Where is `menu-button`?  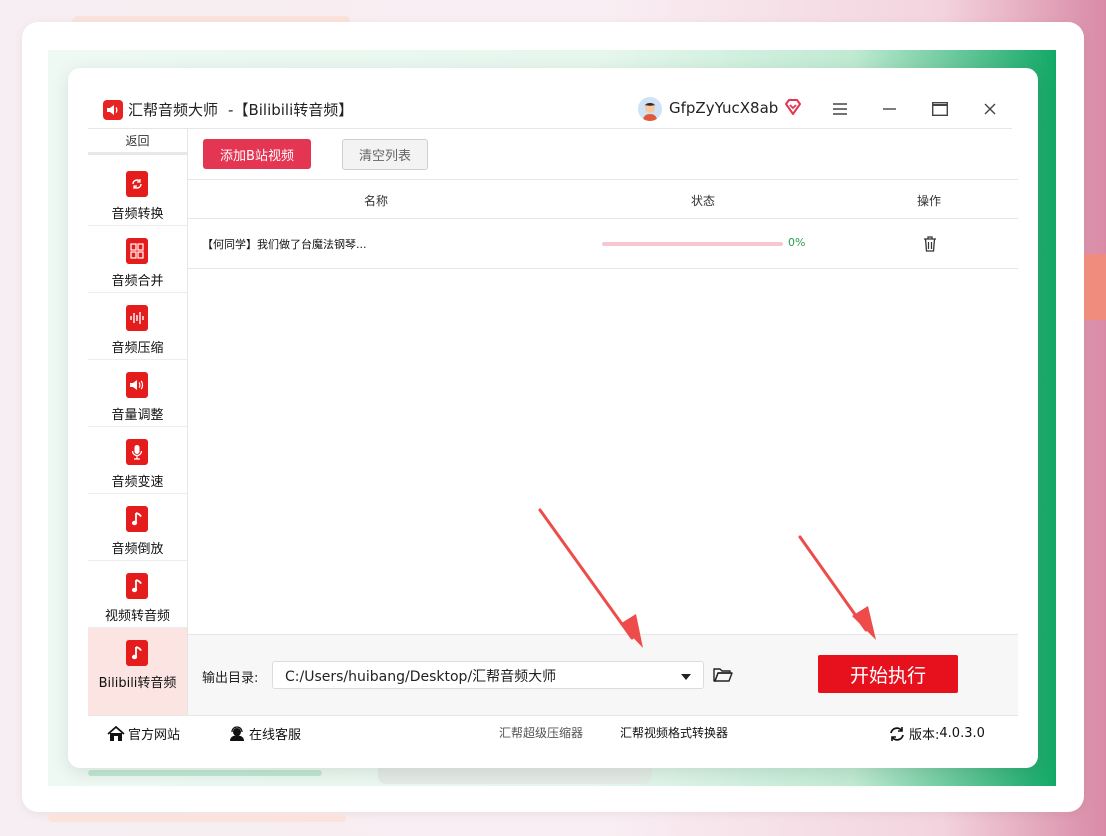 menu-button is located at coordinates (840, 109).